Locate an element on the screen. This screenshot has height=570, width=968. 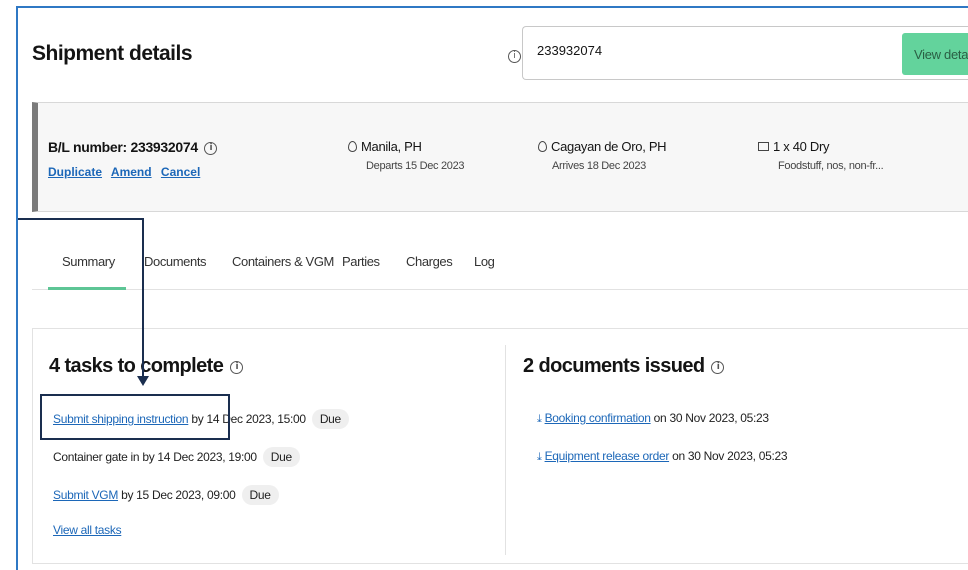
bl-number: B/L number: 233932074 i is located at coordinates (133, 147).